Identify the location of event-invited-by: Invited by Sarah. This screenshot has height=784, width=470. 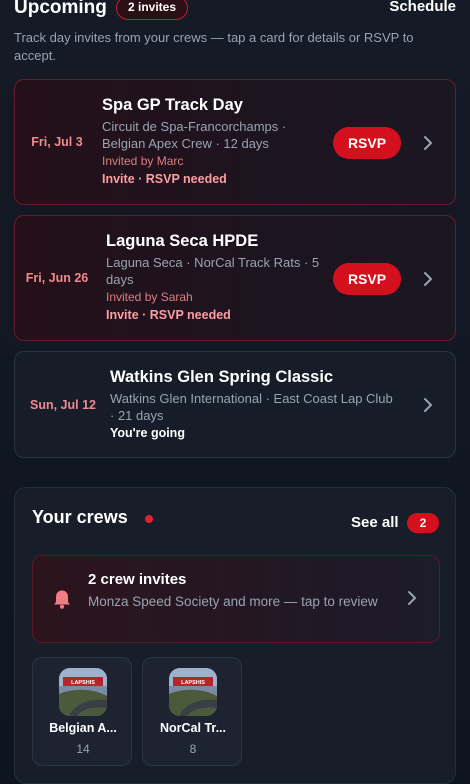
(149, 297).